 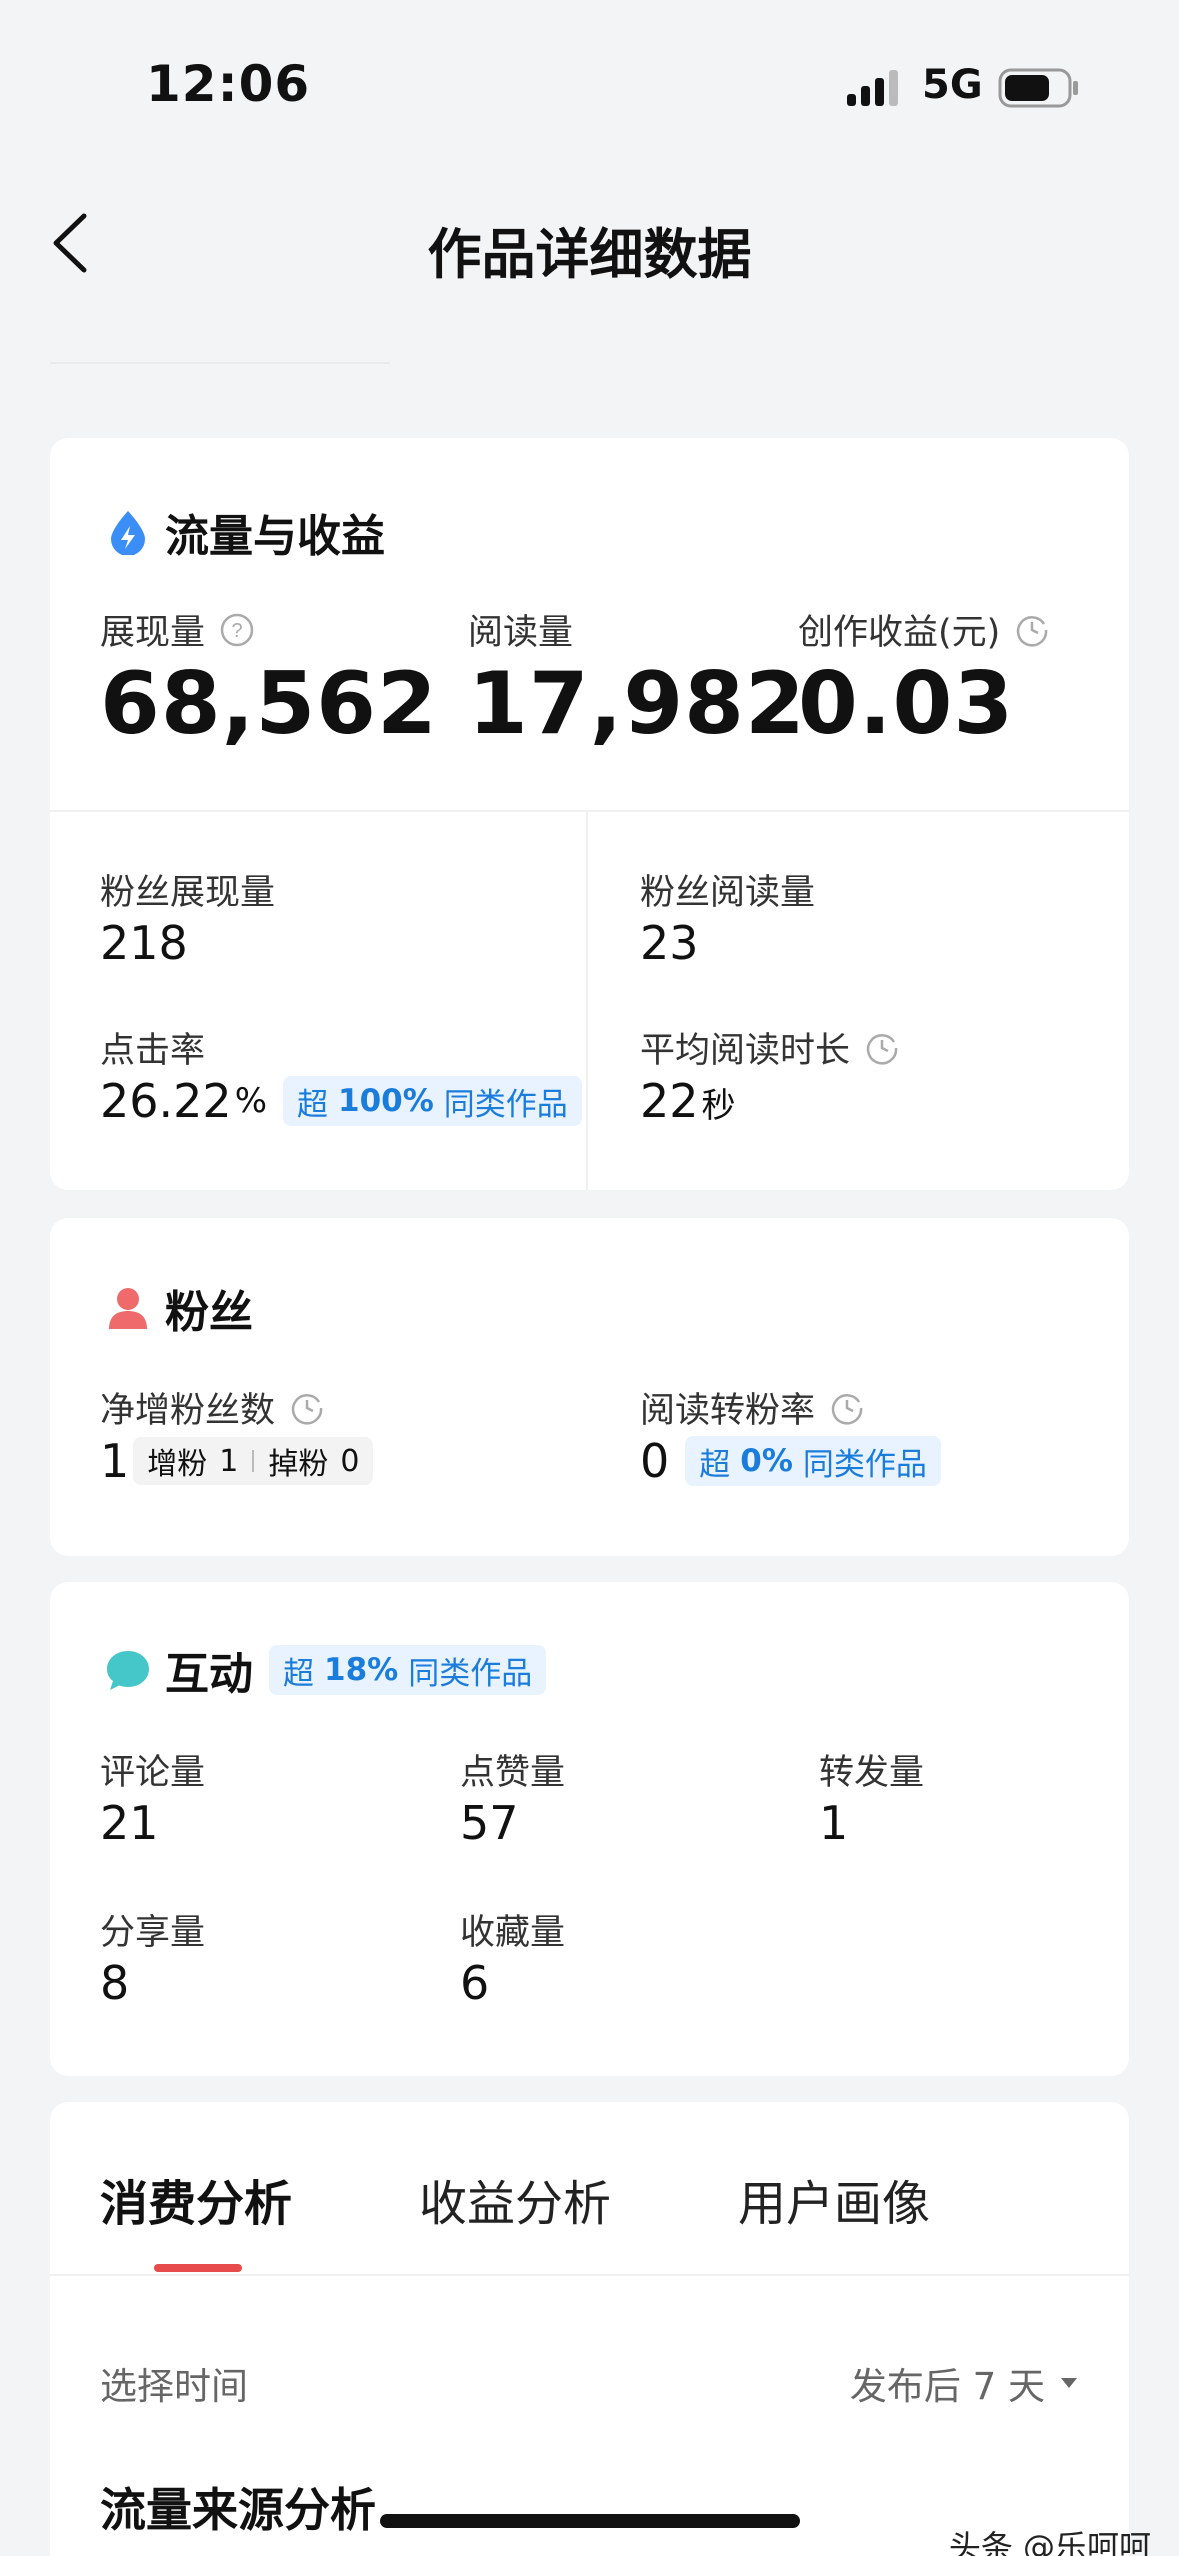 I want to click on favorites-value: 6, so click(x=475, y=1983).